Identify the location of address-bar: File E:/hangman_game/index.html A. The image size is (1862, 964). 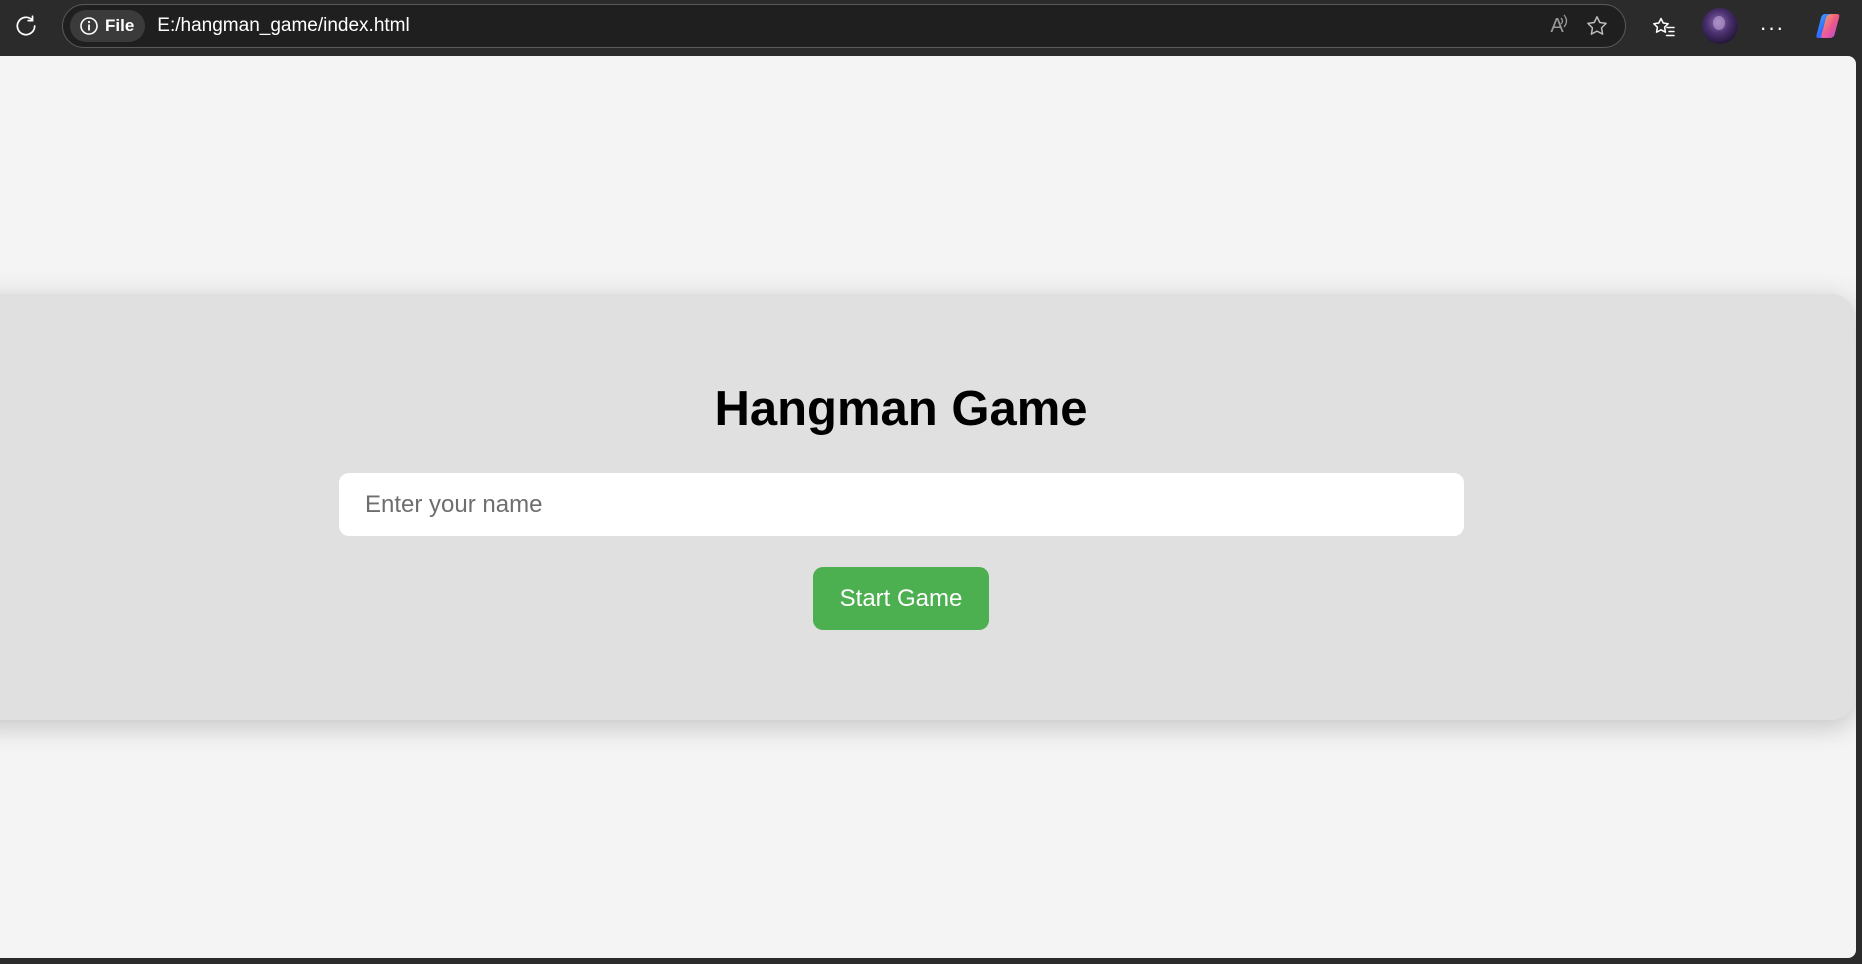
(844, 26).